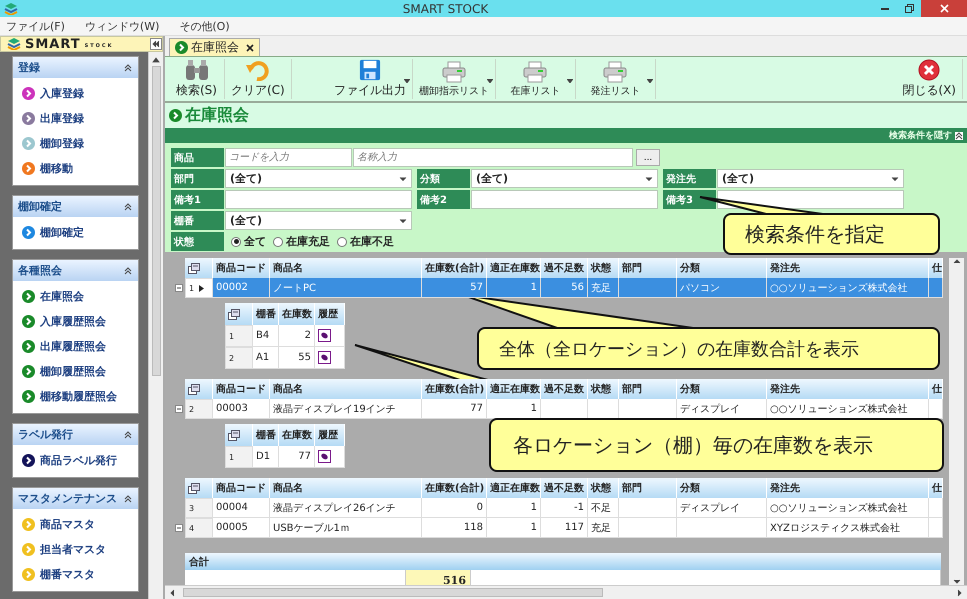 This screenshot has height=599, width=967. What do you see at coordinates (204, 26) in the screenshot?
I see `menu-item: その他(O)` at bounding box center [204, 26].